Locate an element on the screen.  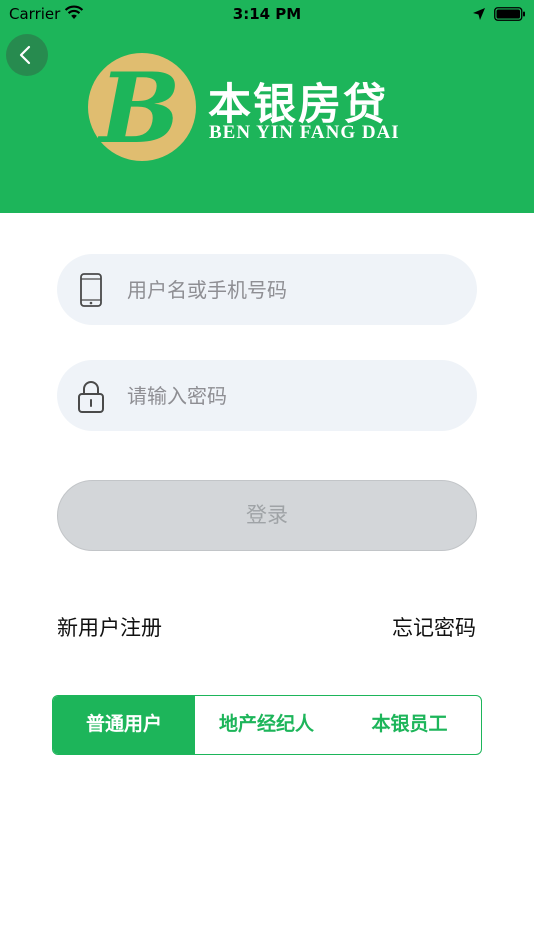
brand-name-en: BEN YIN FANG DAI is located at coordinates (304, 132).